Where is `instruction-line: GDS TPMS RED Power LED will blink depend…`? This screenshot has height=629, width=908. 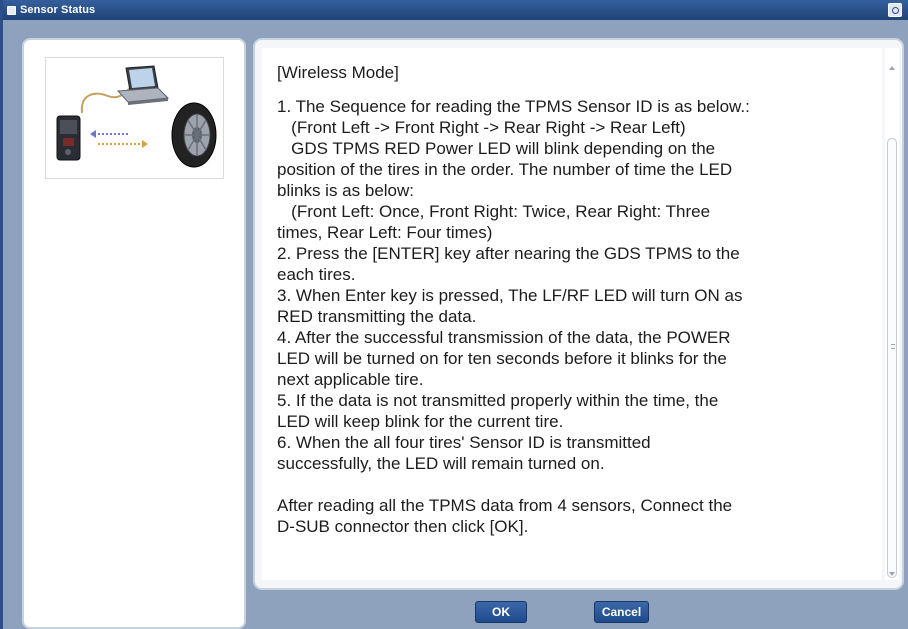 instruction-line: GDS TPMS RED Power LED will blink depend… is located at coordinates (496, 148).